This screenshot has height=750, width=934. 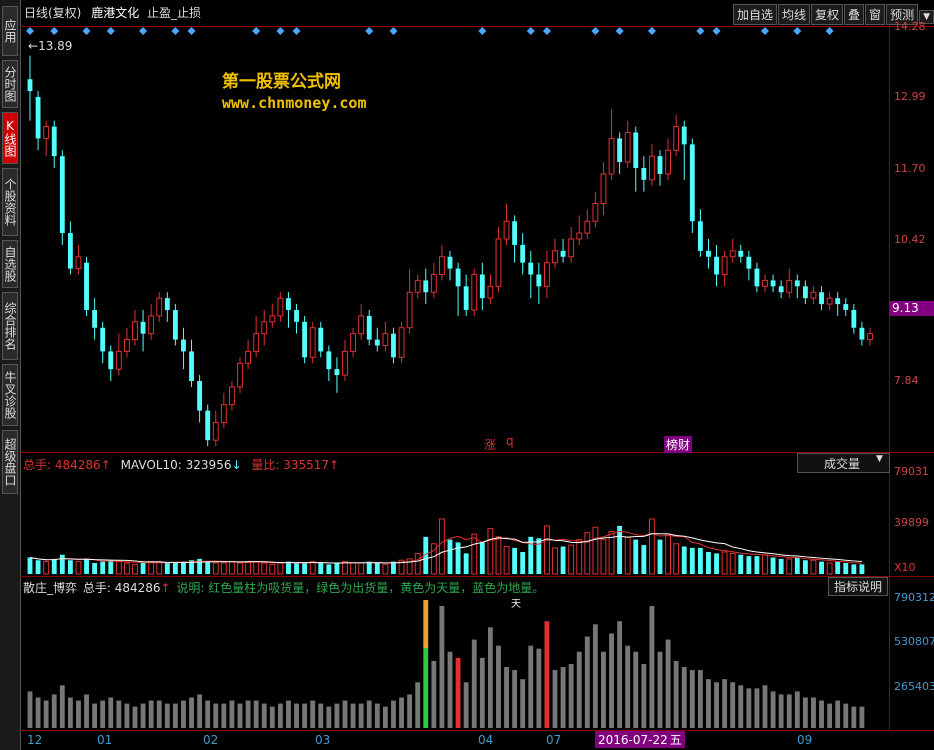 What do you see at coordinates (208, 465) in the screenshot?
I see `mavol-value: 323956` at bounding box center [208, 465].